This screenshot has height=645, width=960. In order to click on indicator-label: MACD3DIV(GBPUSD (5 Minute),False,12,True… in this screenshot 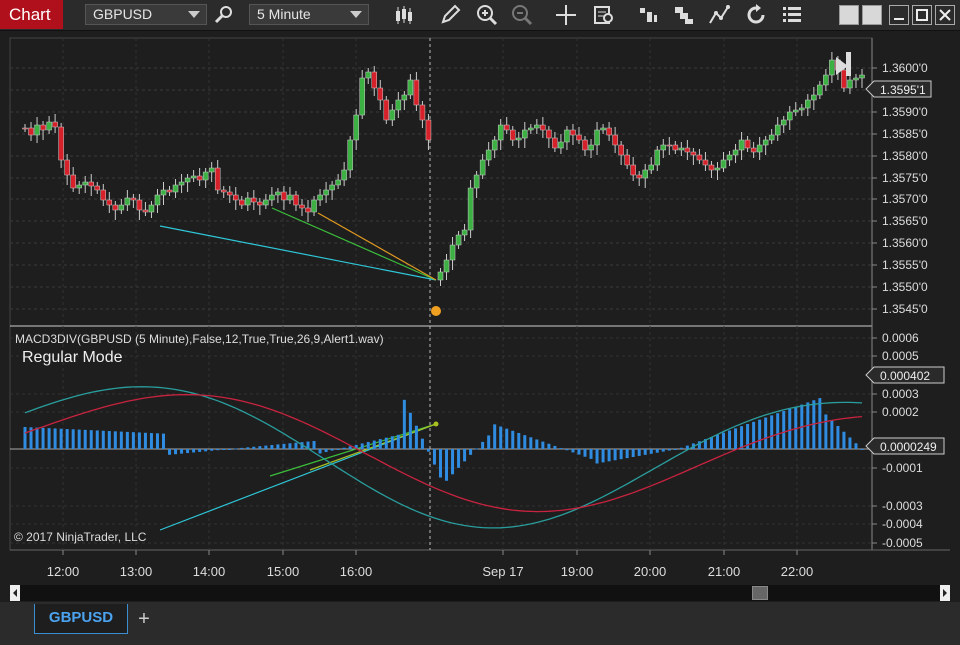, I will do `click(199, 339)`.